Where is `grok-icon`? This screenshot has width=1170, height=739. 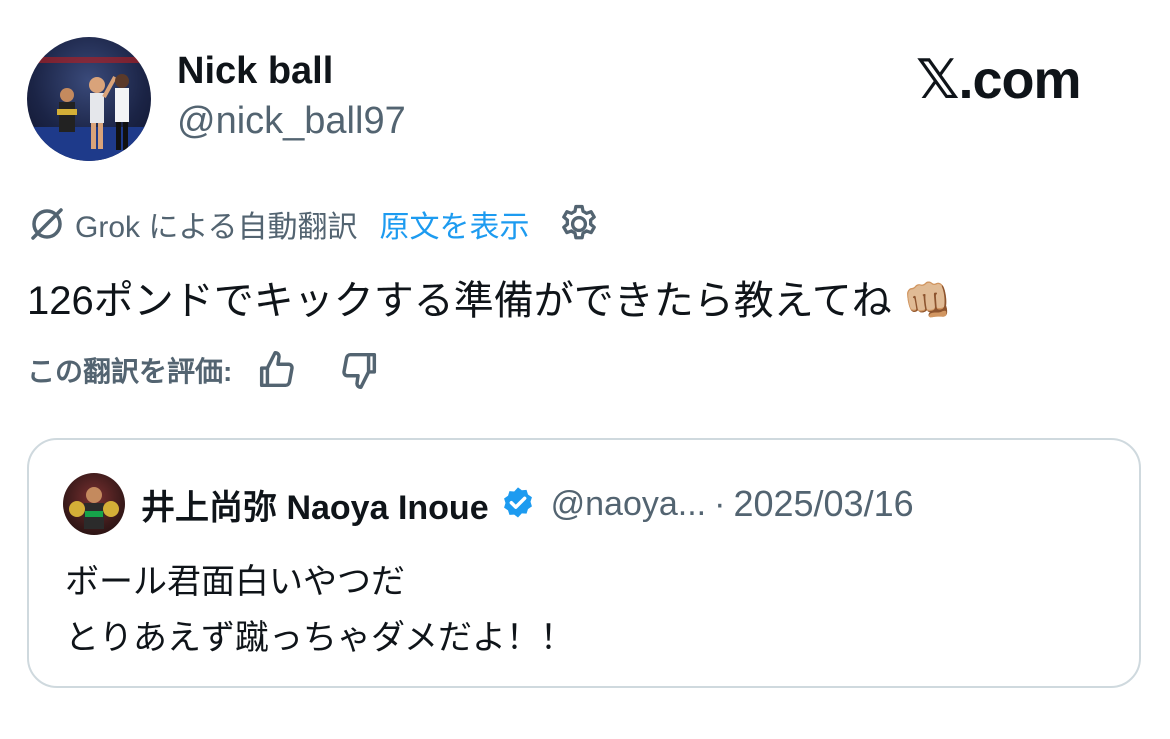
grok-icon is located at coordinates (47, 224).